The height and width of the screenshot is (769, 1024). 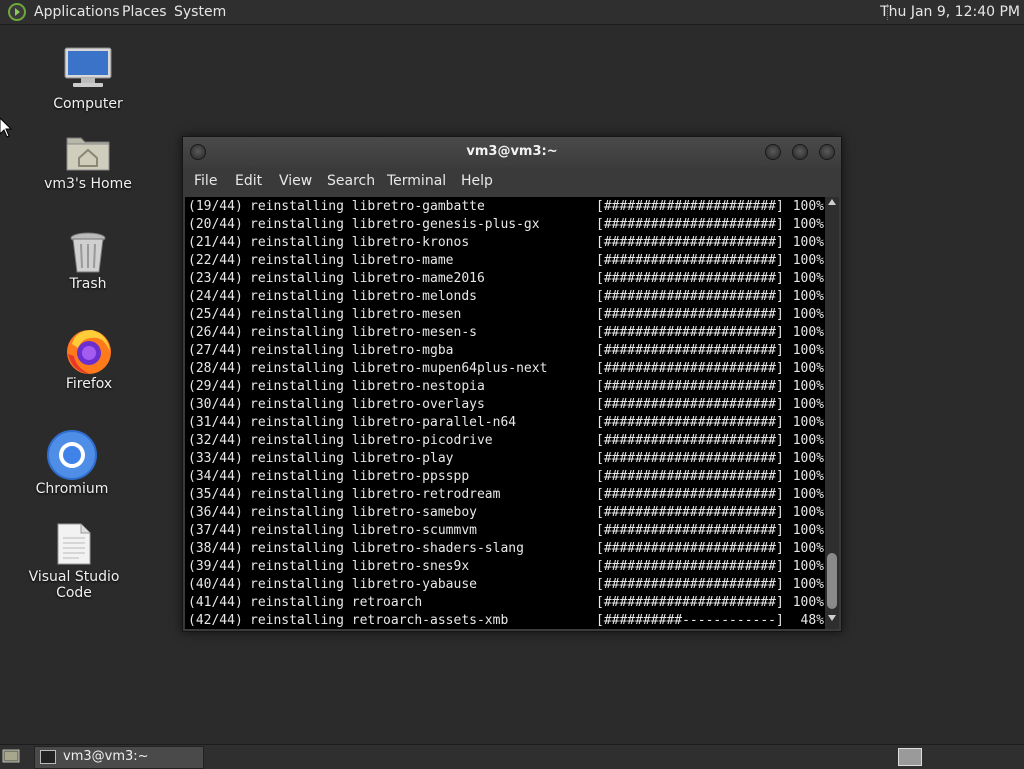 What do you see at coordinates (200, 12) in the screenshot?
I see `menu-system: System` at bounding box center [200, 12].